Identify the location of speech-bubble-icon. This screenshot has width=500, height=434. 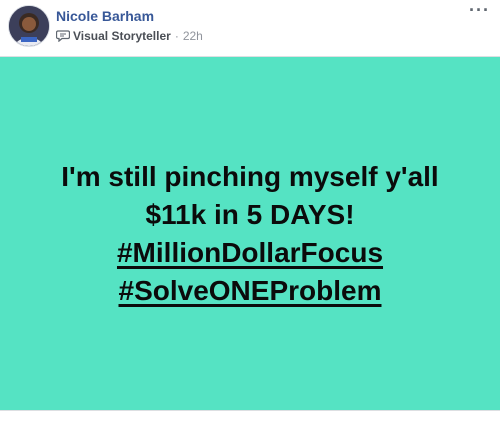
(63, 36).